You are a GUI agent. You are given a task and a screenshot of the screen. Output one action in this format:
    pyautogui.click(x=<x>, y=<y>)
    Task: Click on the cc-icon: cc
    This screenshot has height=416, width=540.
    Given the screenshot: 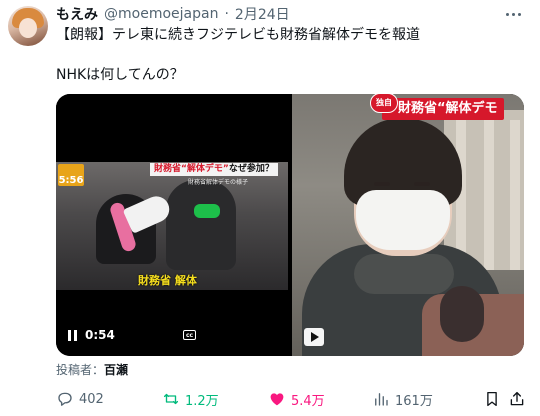 What is the action you would take?
    pyautogui.click(x=189, y=335)
    